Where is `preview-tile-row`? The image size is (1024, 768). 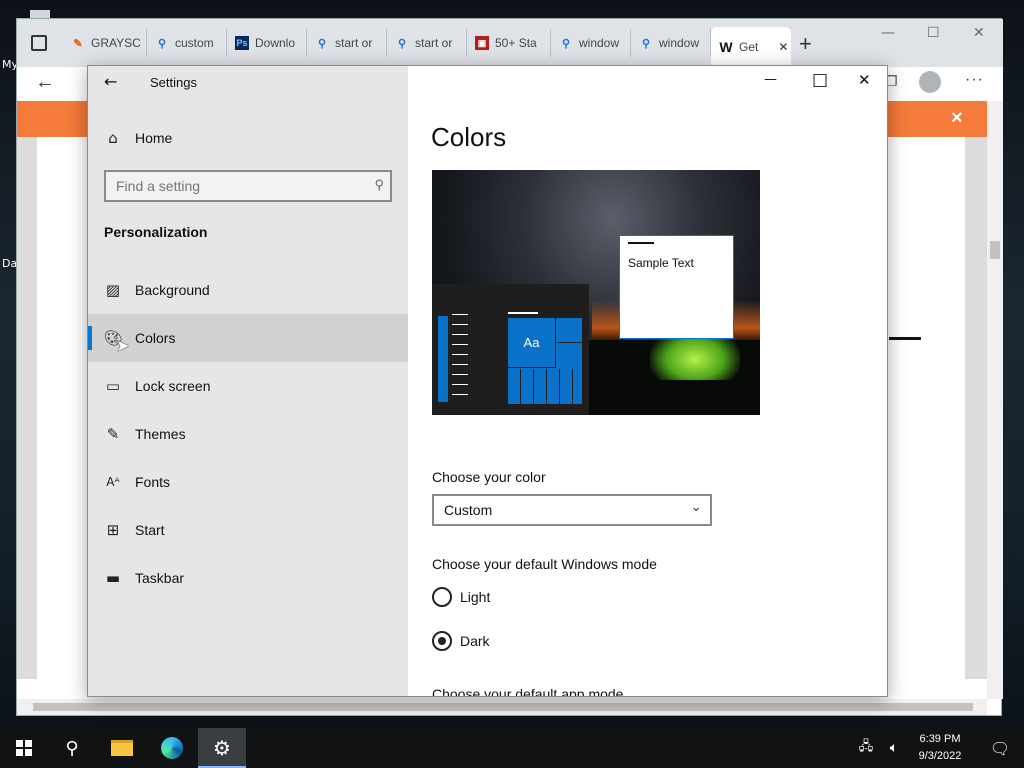 preview-tile-row is located at coordinates (545, 386).